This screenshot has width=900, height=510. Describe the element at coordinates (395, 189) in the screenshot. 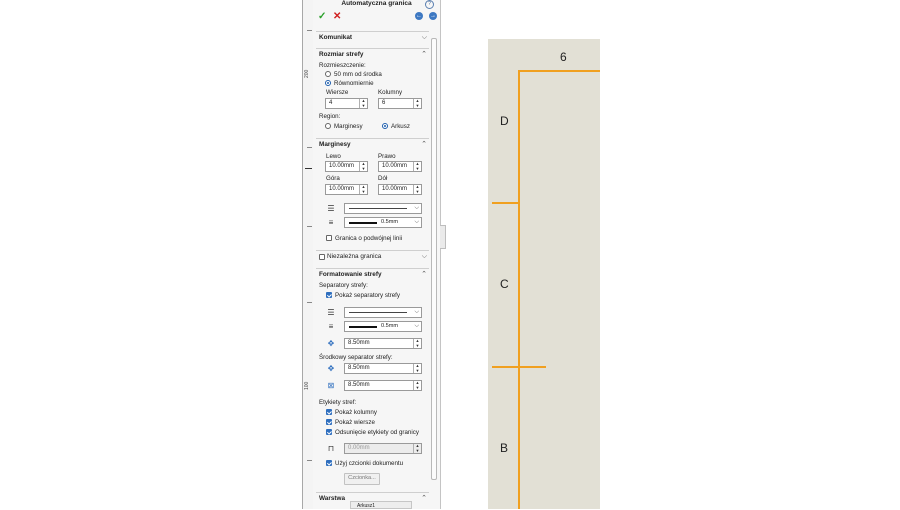

I see `margin-bottom-value: 10.00mm` at that location.